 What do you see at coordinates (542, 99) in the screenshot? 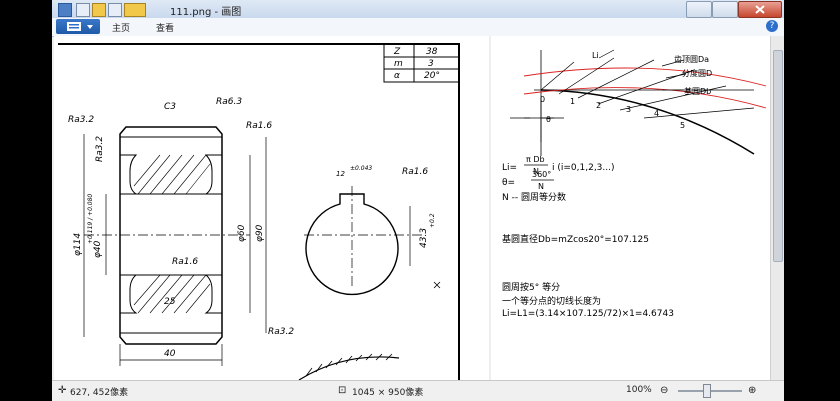
I see `involute-mark-0: 0` at bounding box center [542, 99].